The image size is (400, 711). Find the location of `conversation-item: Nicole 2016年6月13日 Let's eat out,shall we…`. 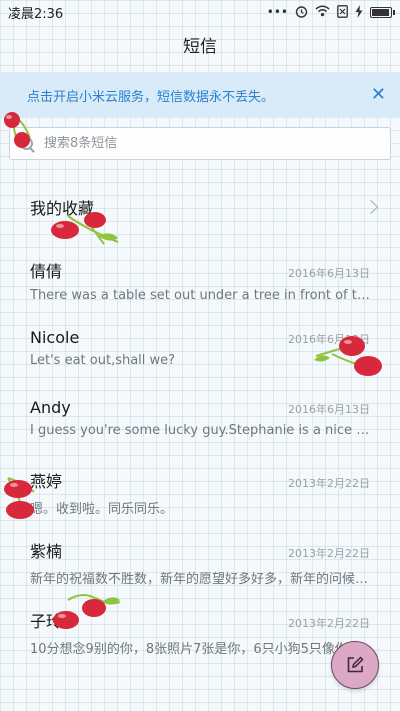

conversation-item: Nicole 2016年6月13日 Let's eat out,shall we… is located at coordinates (200, 353).